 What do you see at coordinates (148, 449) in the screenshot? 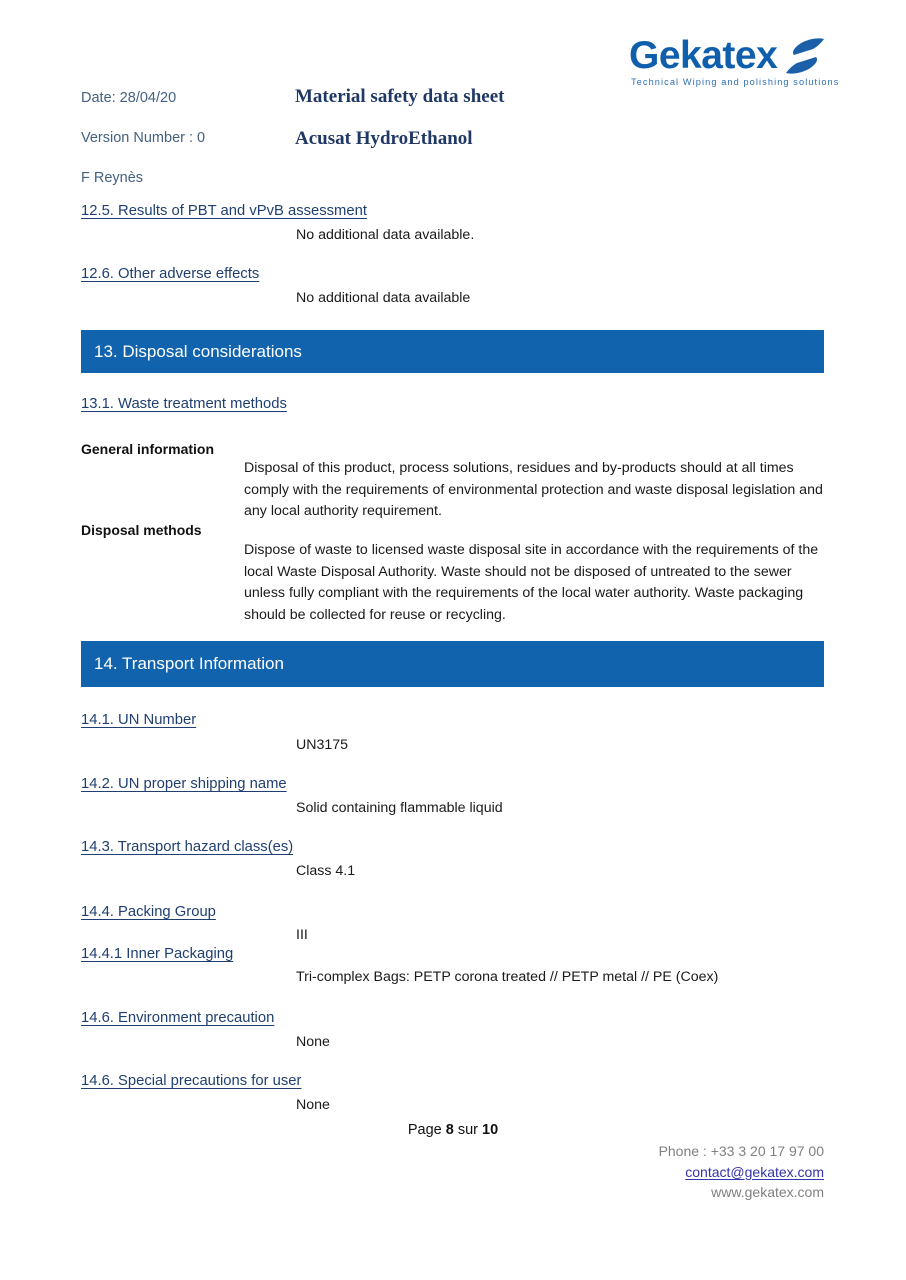
I see `label-general-information: General information` at bounding box center [148, 449].